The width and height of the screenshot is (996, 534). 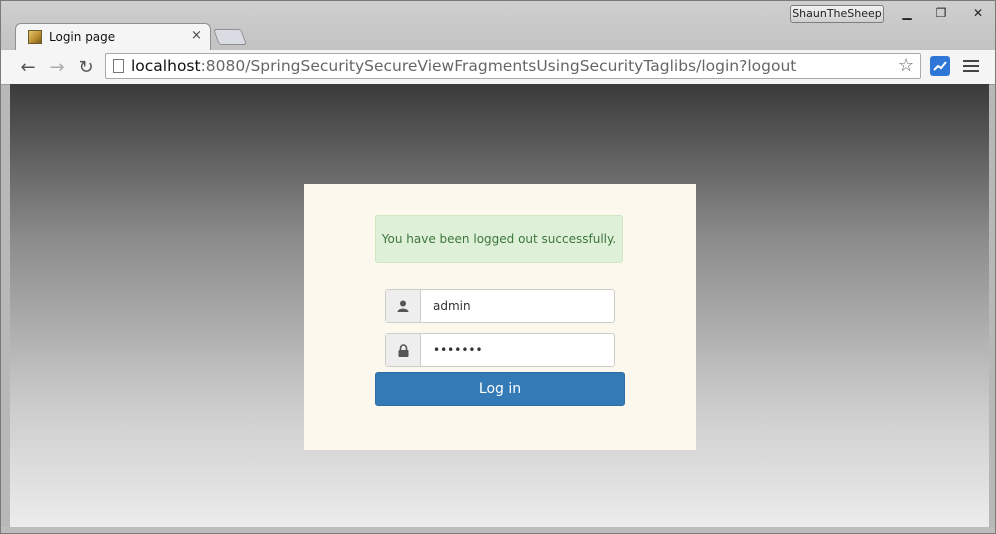 What do you see at coordinates (971, 66) in the screenshot?
I see `menu-icon` at bounding box center [971, 66].